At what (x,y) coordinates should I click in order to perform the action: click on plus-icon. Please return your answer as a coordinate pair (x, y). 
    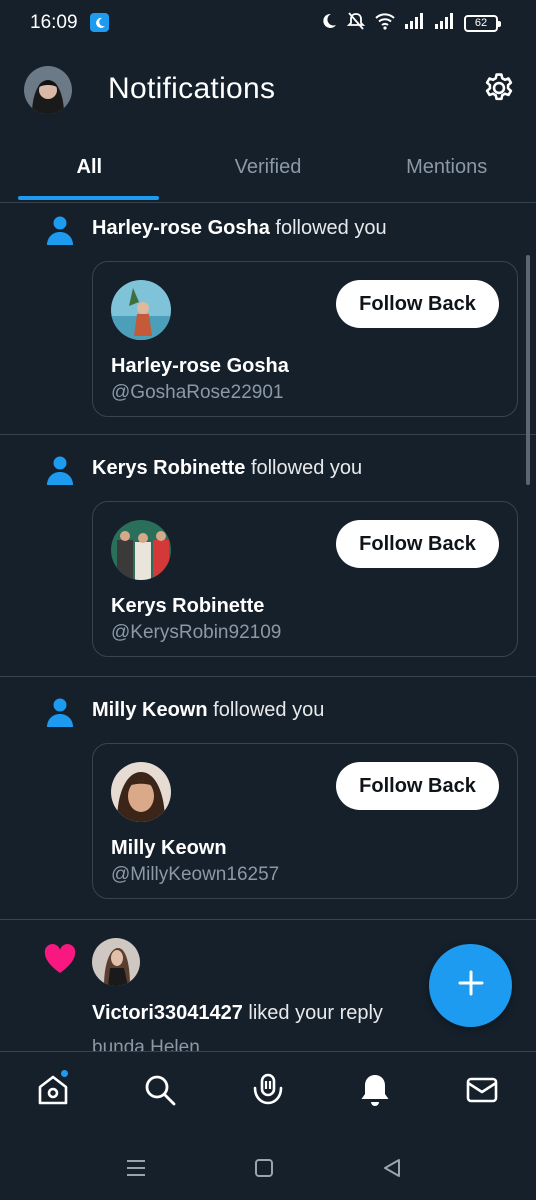
    Looking at the image, I should click on (471, 985).